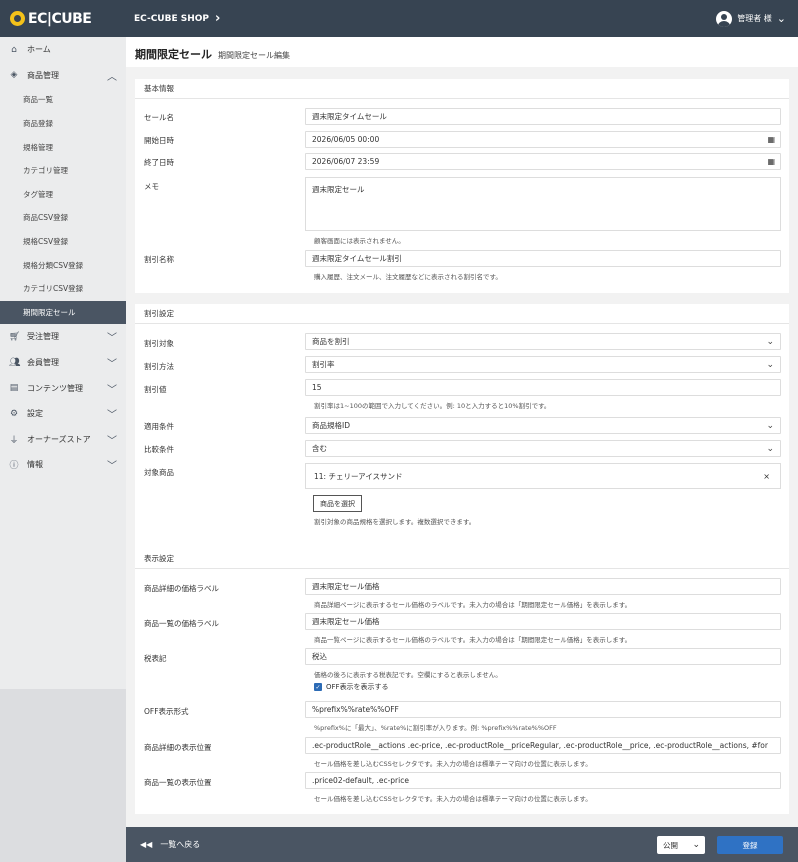 The width and height of the screenshot is (798, 862). I want to click on product-chip: 11: チェリーアイスサンド, so click(358, 476).